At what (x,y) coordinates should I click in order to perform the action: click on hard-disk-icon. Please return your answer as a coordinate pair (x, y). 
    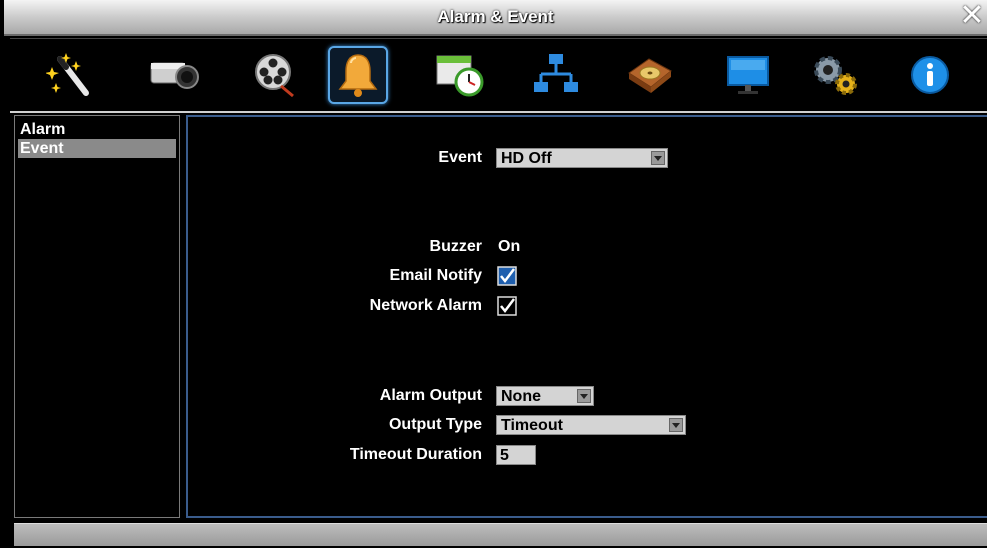
    Looking at the image, I should click on (650, 75).